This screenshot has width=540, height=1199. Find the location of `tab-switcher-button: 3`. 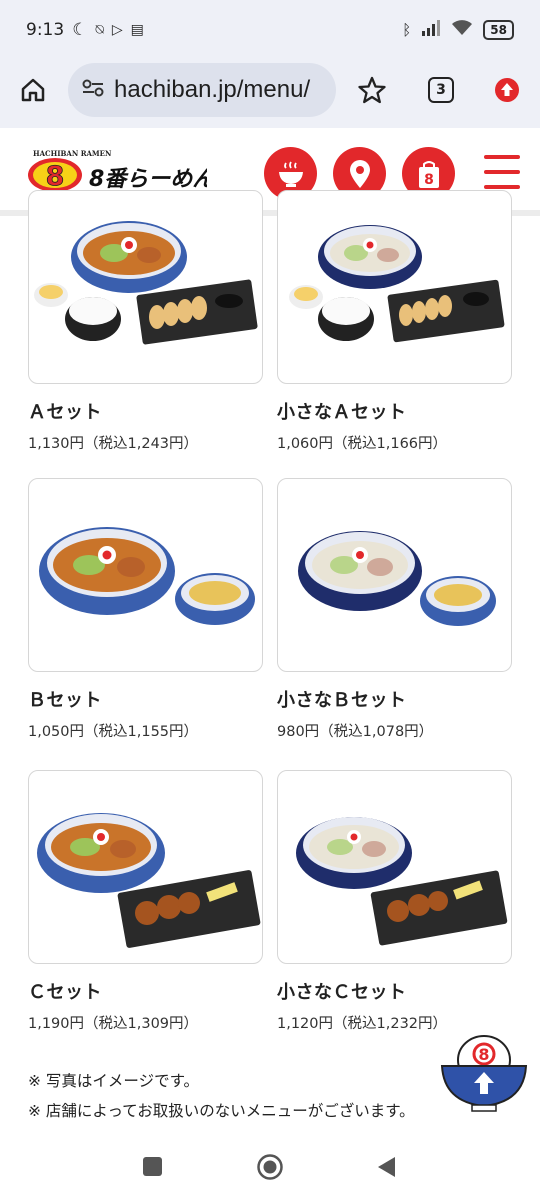

tab-switcher-button: 3 is located at coordinates (441, 90).